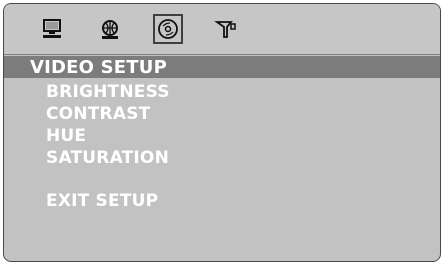  What do you see at coordinates (222, 67) in the screenshot?
I see `title-bar: VIDEO SETUP` at bounding box center [222, 67].